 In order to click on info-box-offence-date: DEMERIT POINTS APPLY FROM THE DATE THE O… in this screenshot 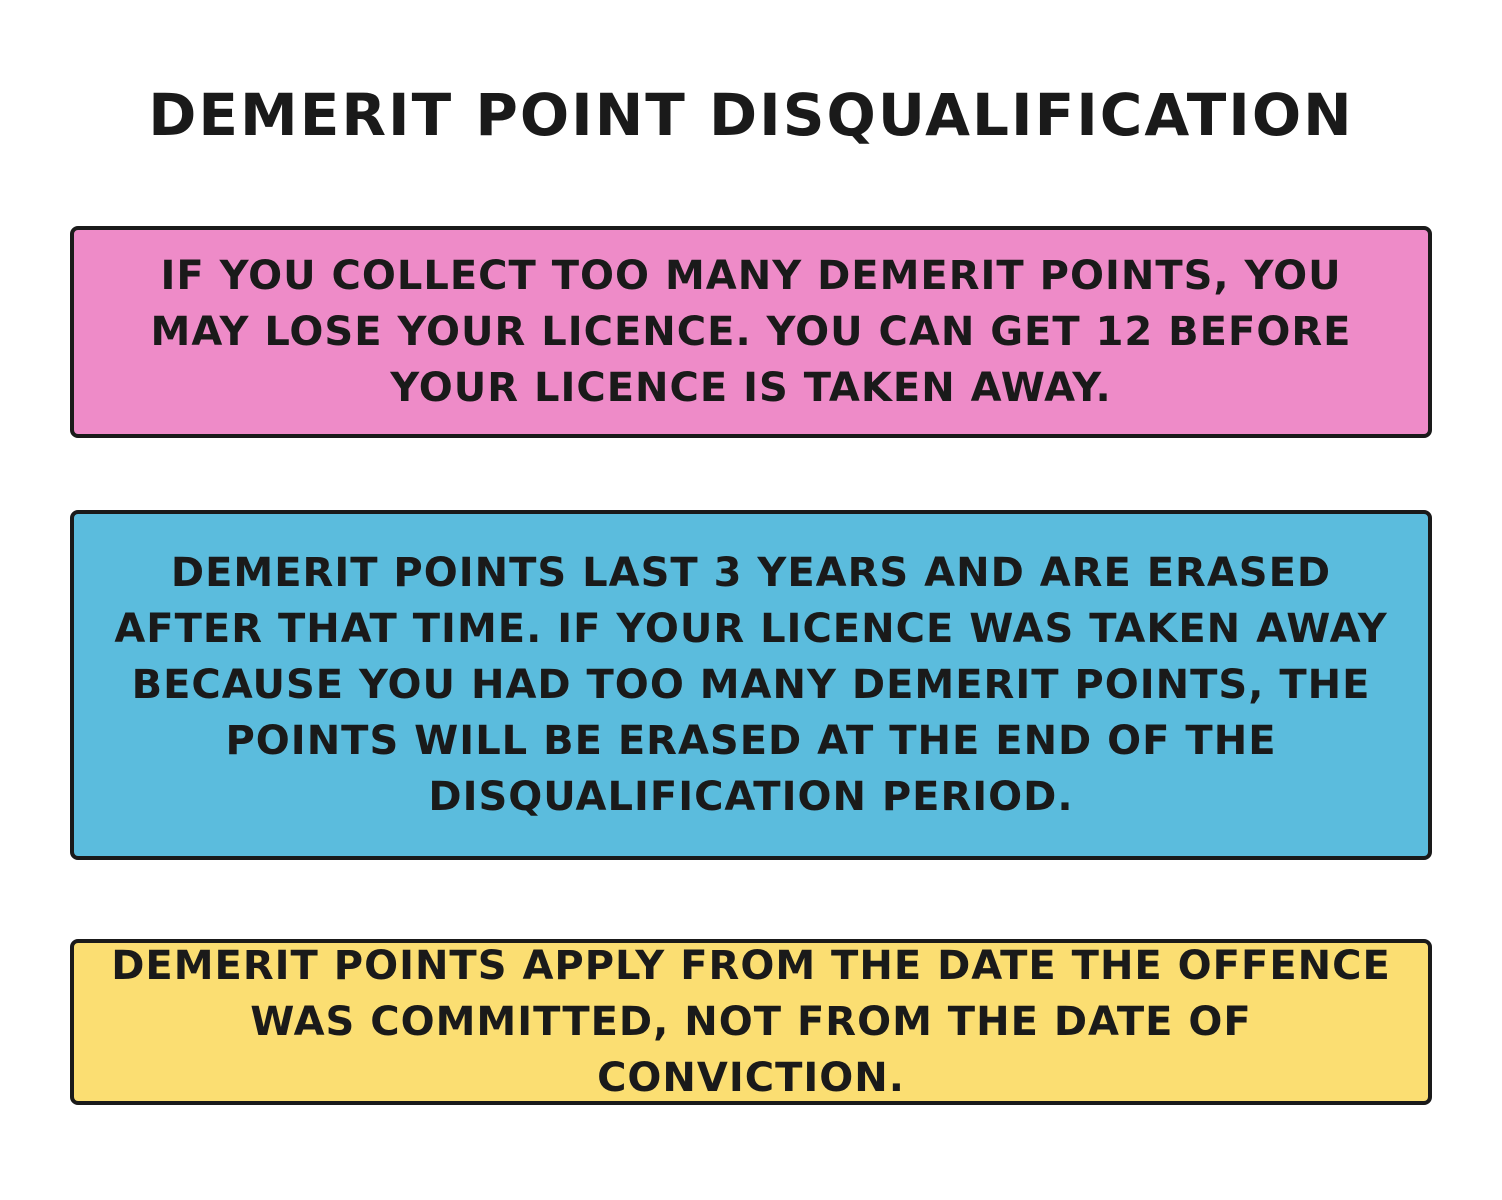, I will do `click(751, 1022)`.